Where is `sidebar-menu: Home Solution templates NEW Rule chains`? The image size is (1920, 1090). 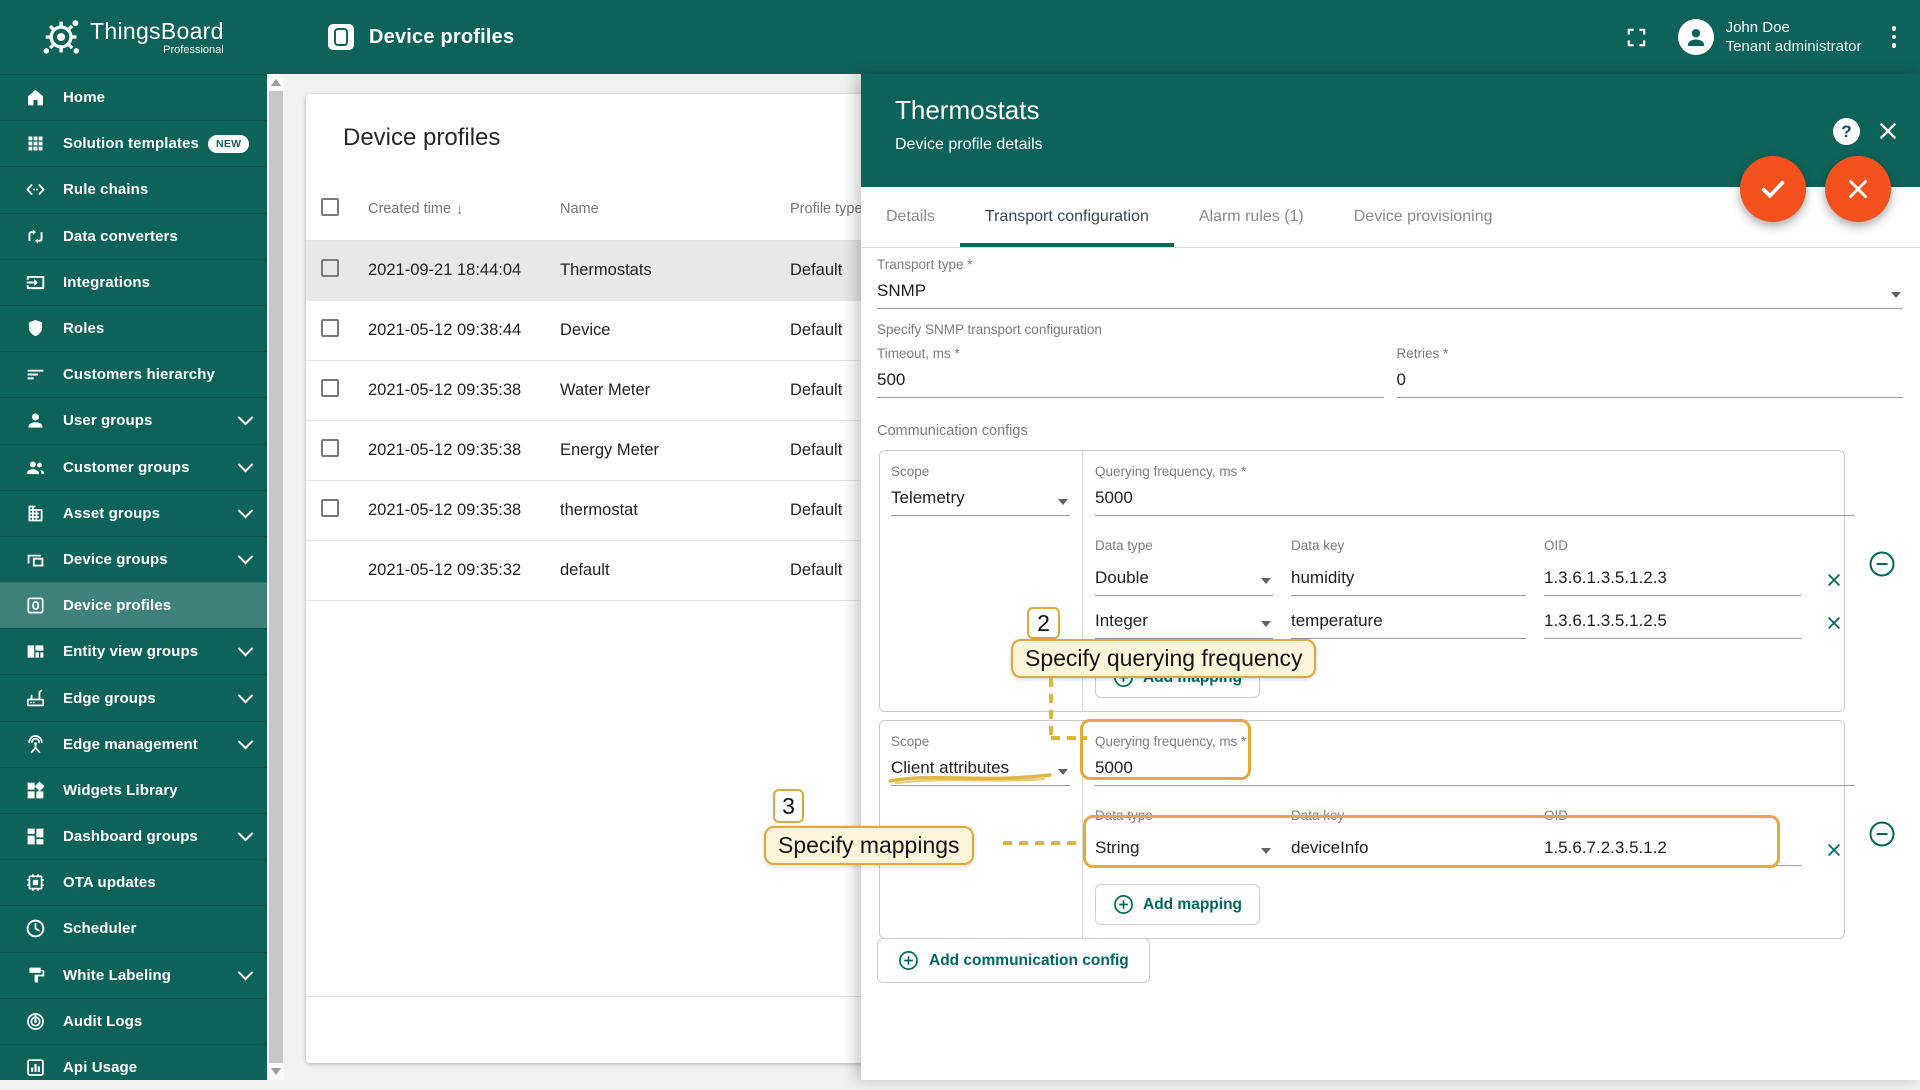 sidebar-menu: Home Solution templates NEW Rule chains is located at coordinates (133, 582).